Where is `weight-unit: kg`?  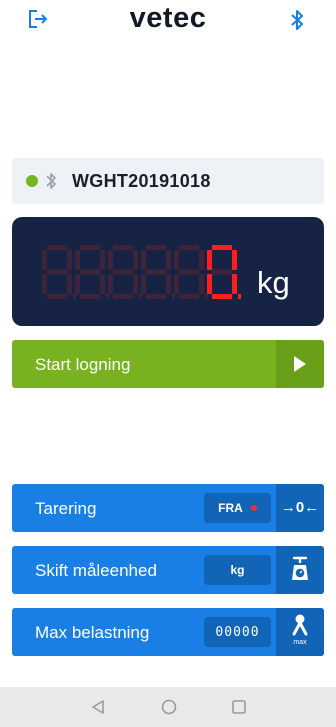 weight-unit: kg is located at coordinates (273, 282).